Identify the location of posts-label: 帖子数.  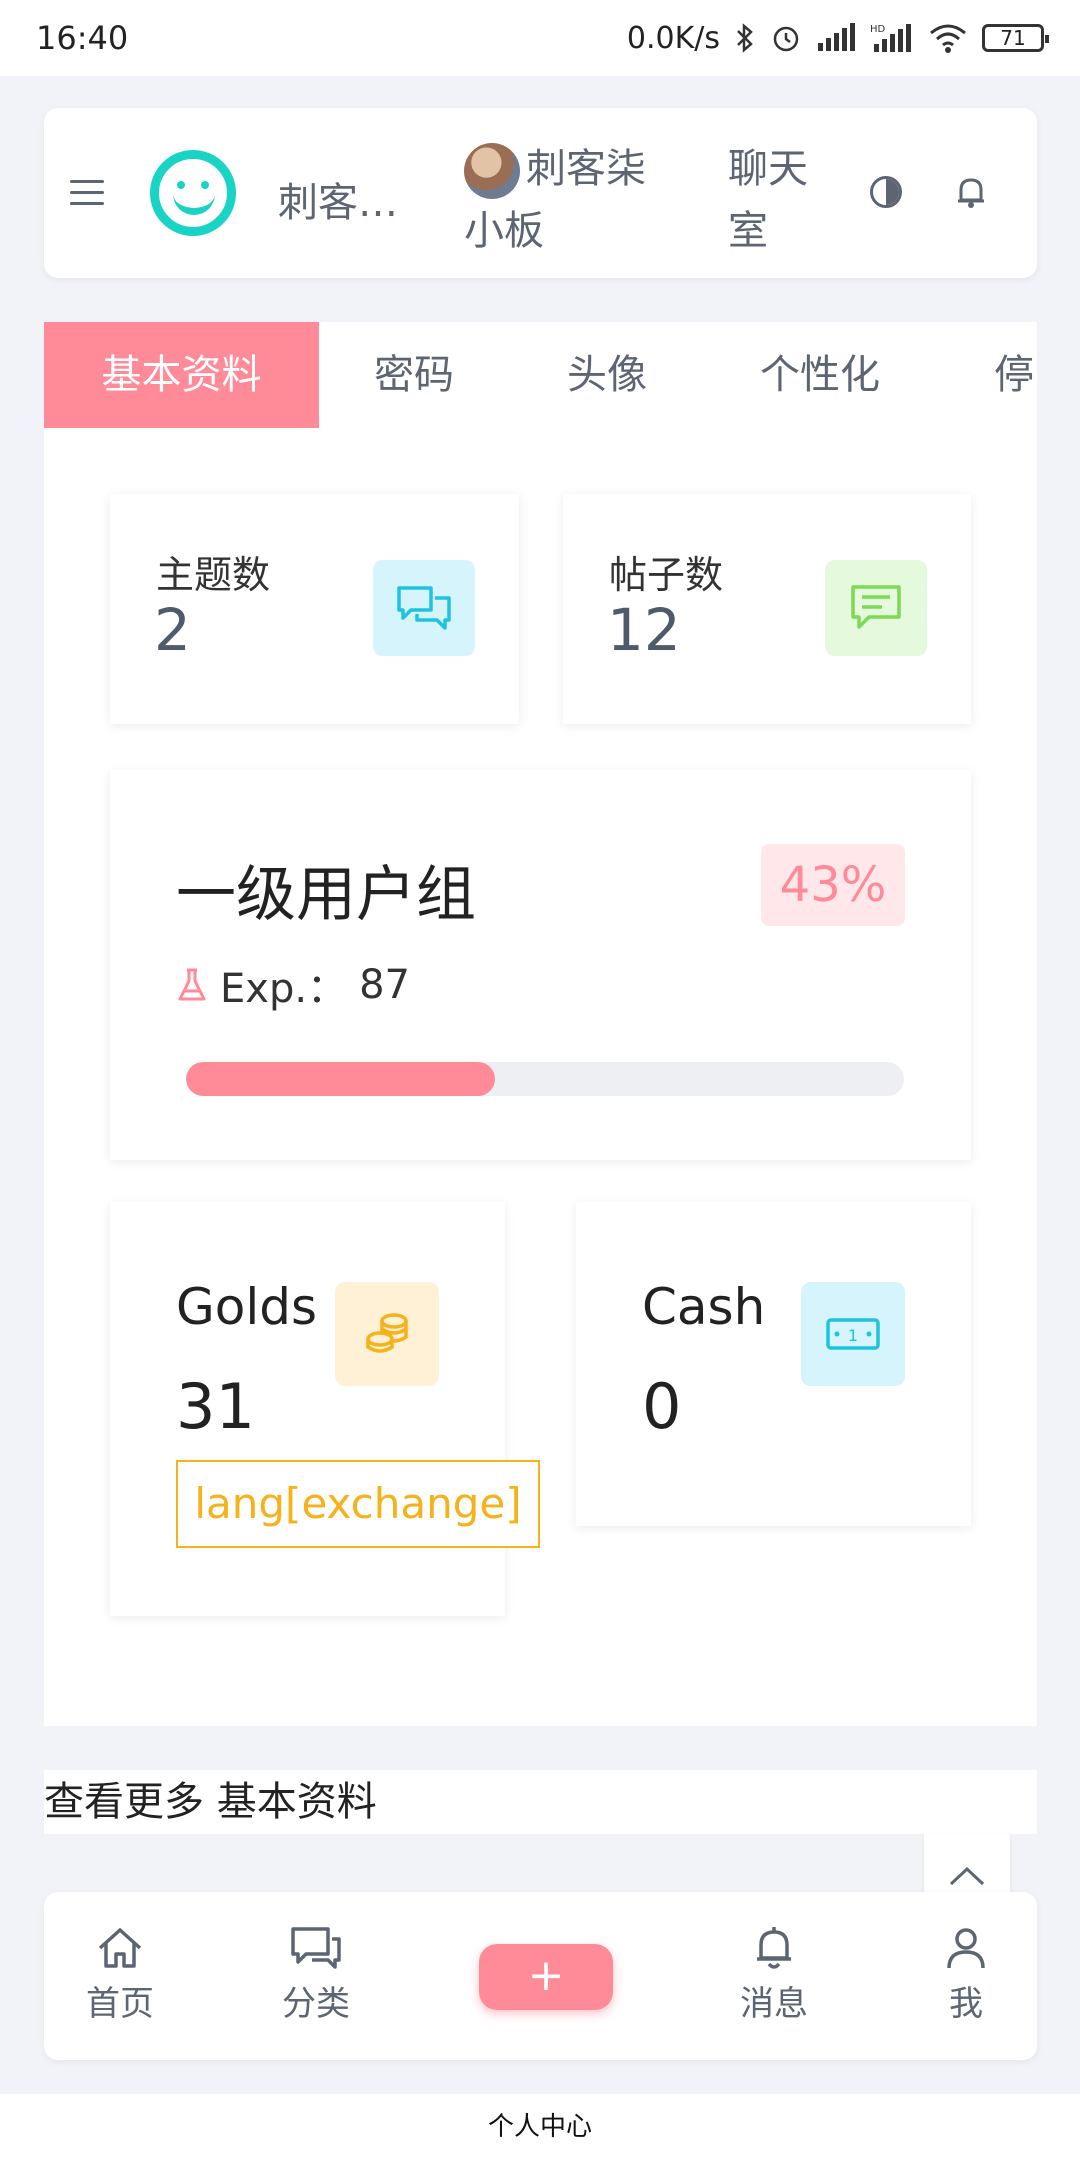
(666, 575).